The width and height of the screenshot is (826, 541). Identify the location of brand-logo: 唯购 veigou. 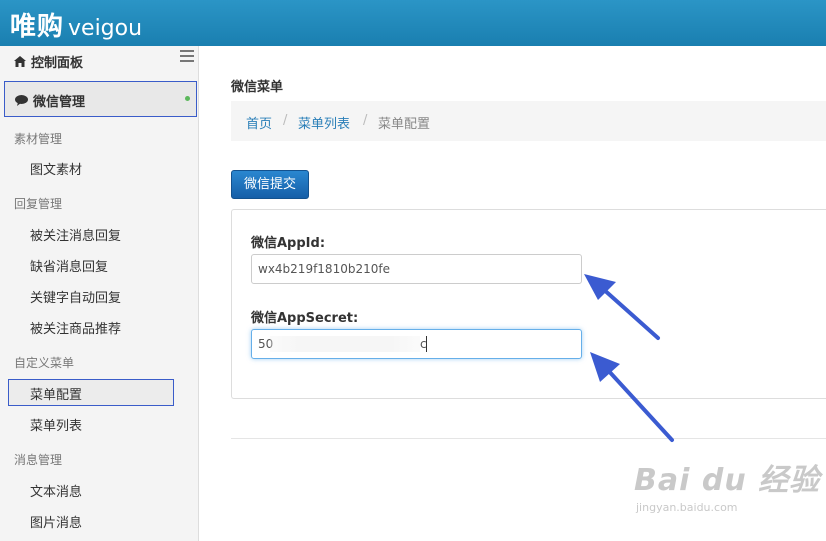
(76, 24).